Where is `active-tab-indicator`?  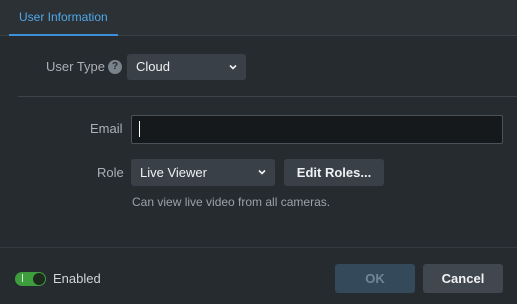 active-tab-indicator is located at coordinates (63, 35).